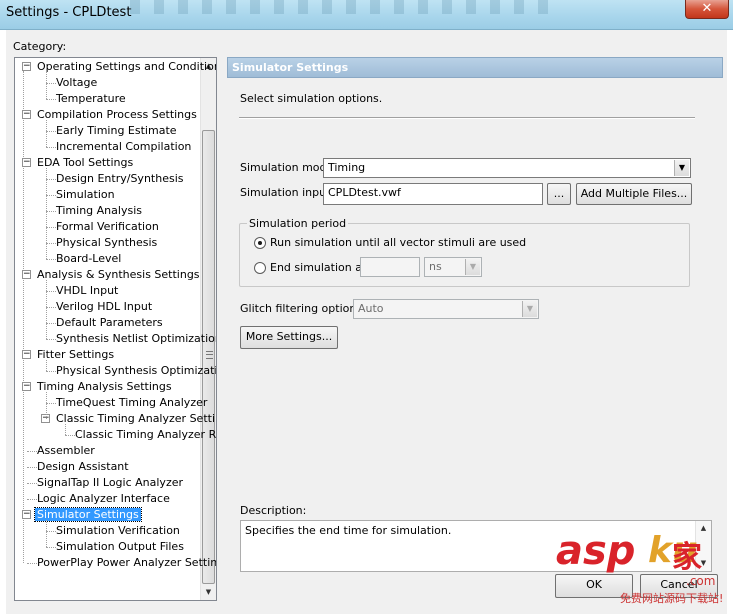  What do you see at coordinates (453, 267) in the screenshot?
I see `end-time-unit-select: ns ▼` at bounding box center [453, 267].